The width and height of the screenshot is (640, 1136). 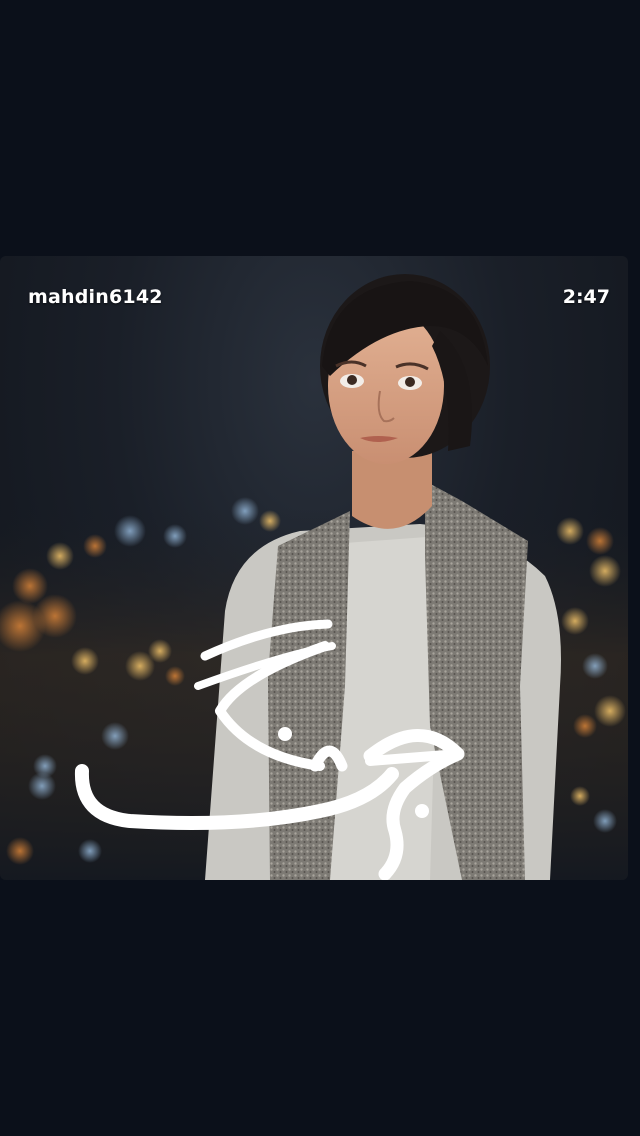 What do you see at coordinates (269, 749) in the screenshot?
I see `calligraphy-overlay-text` at bounding box center [269, 749].